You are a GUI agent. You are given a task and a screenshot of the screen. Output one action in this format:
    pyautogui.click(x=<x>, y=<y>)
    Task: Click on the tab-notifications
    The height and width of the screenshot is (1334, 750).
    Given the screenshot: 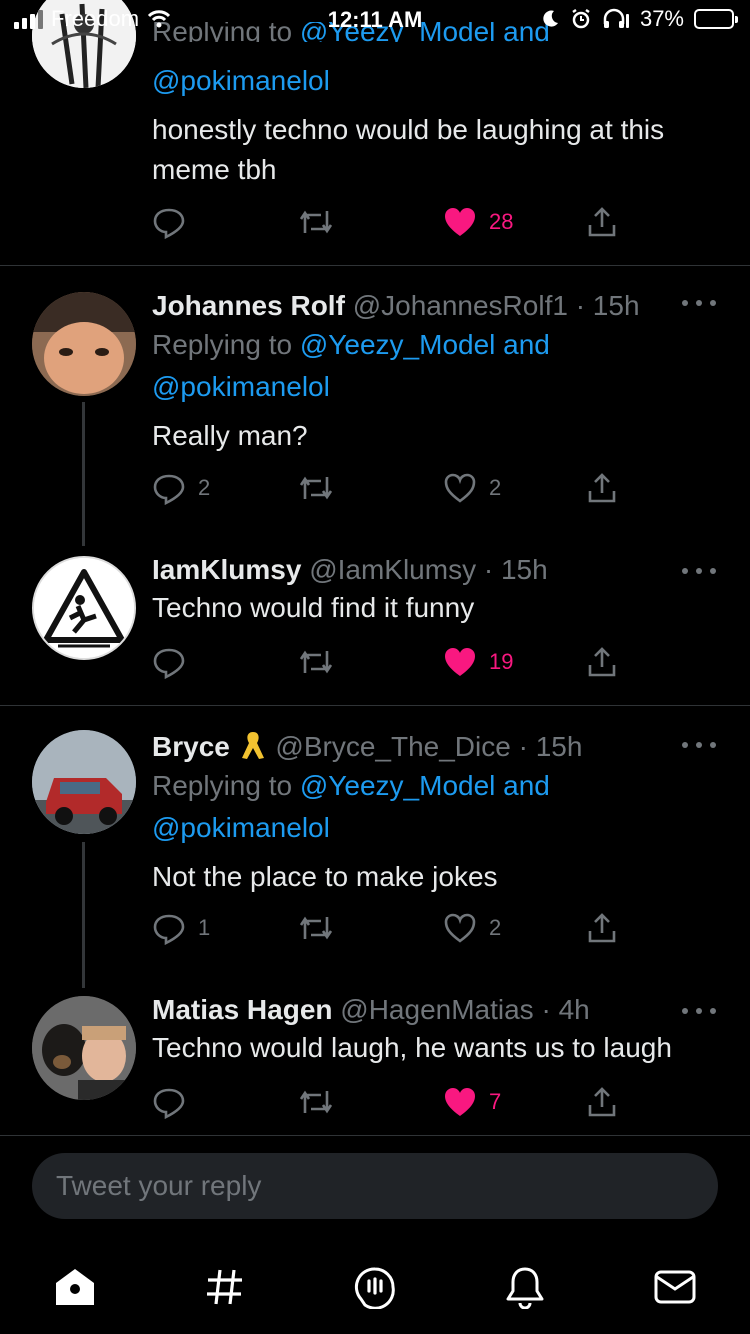 What is the action you would take?
    pyautogui.click(x=525, y=1287)
    